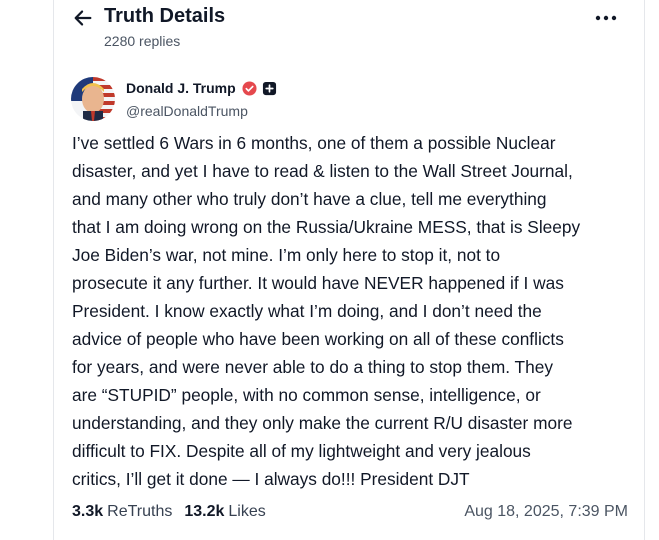 The width and height of the screenshot is (659, 540). Describe the element at coordinates (187, 111) in the screenshot. I see `author-handle: @realDonaldTrump` at that location.